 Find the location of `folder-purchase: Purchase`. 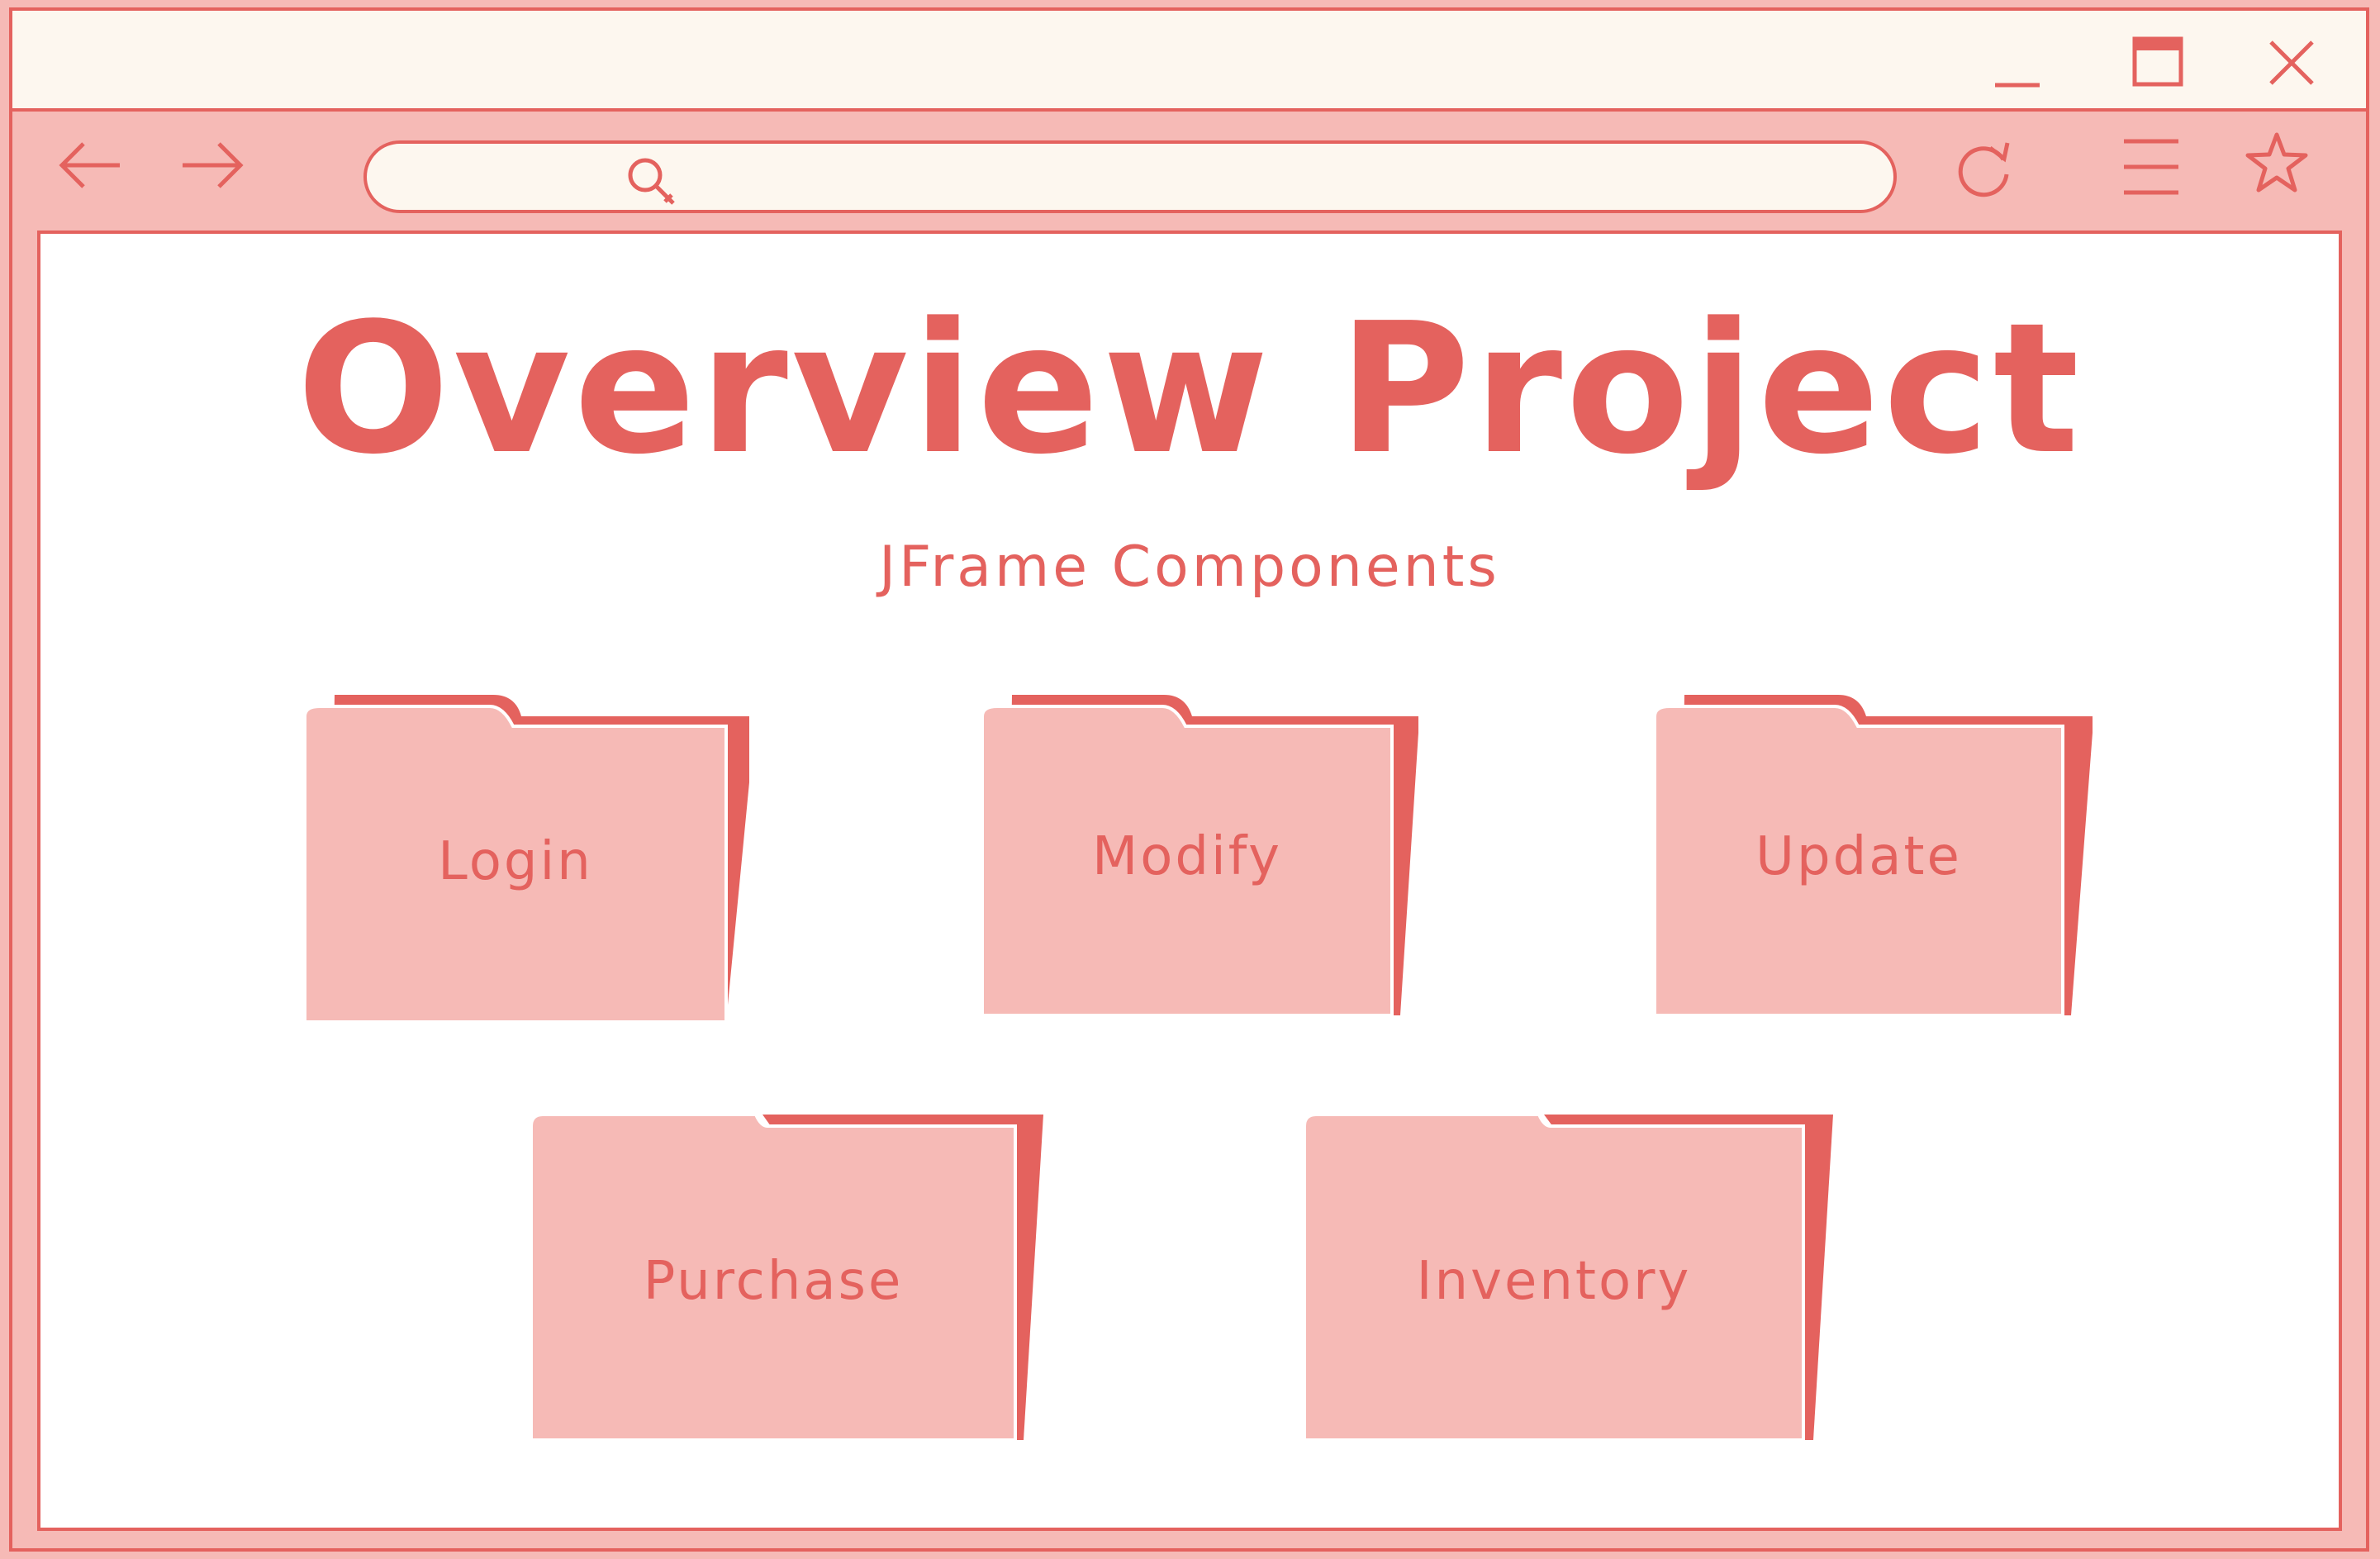

folder-purchase: Purchase is located at coordinates (786, 1277).